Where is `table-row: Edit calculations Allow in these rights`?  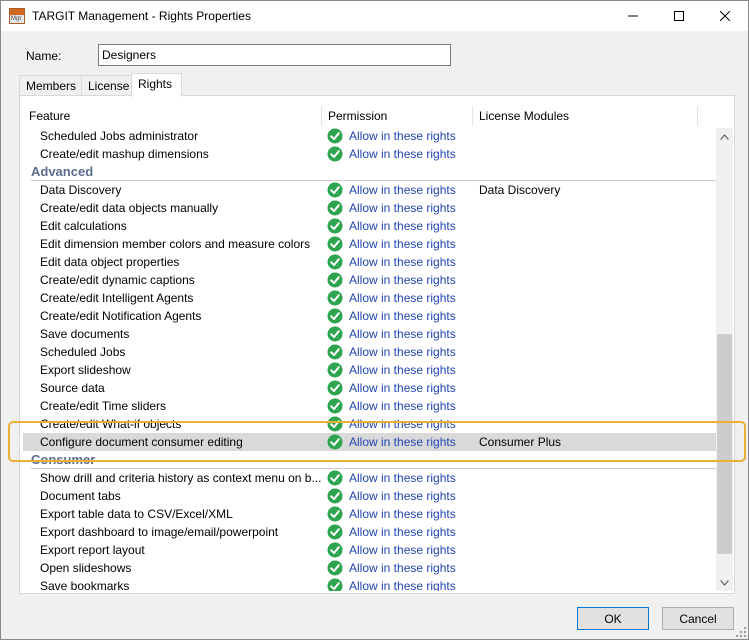
table-row: Edit calculations Allow in these rights is located at coordinates (369, 226).